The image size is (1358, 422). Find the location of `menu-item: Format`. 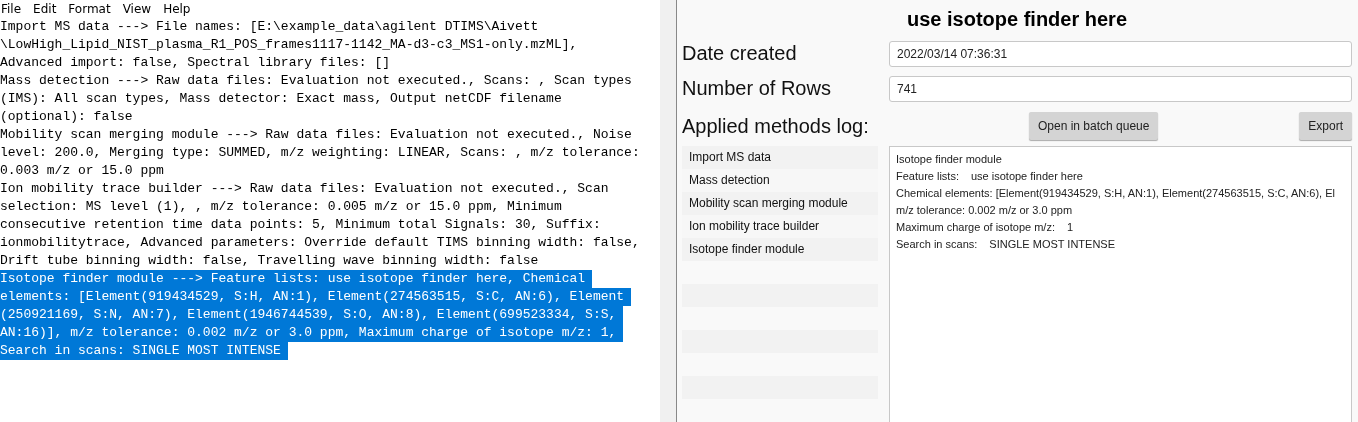

menu-item: Format is located at coordinates (89, 9).